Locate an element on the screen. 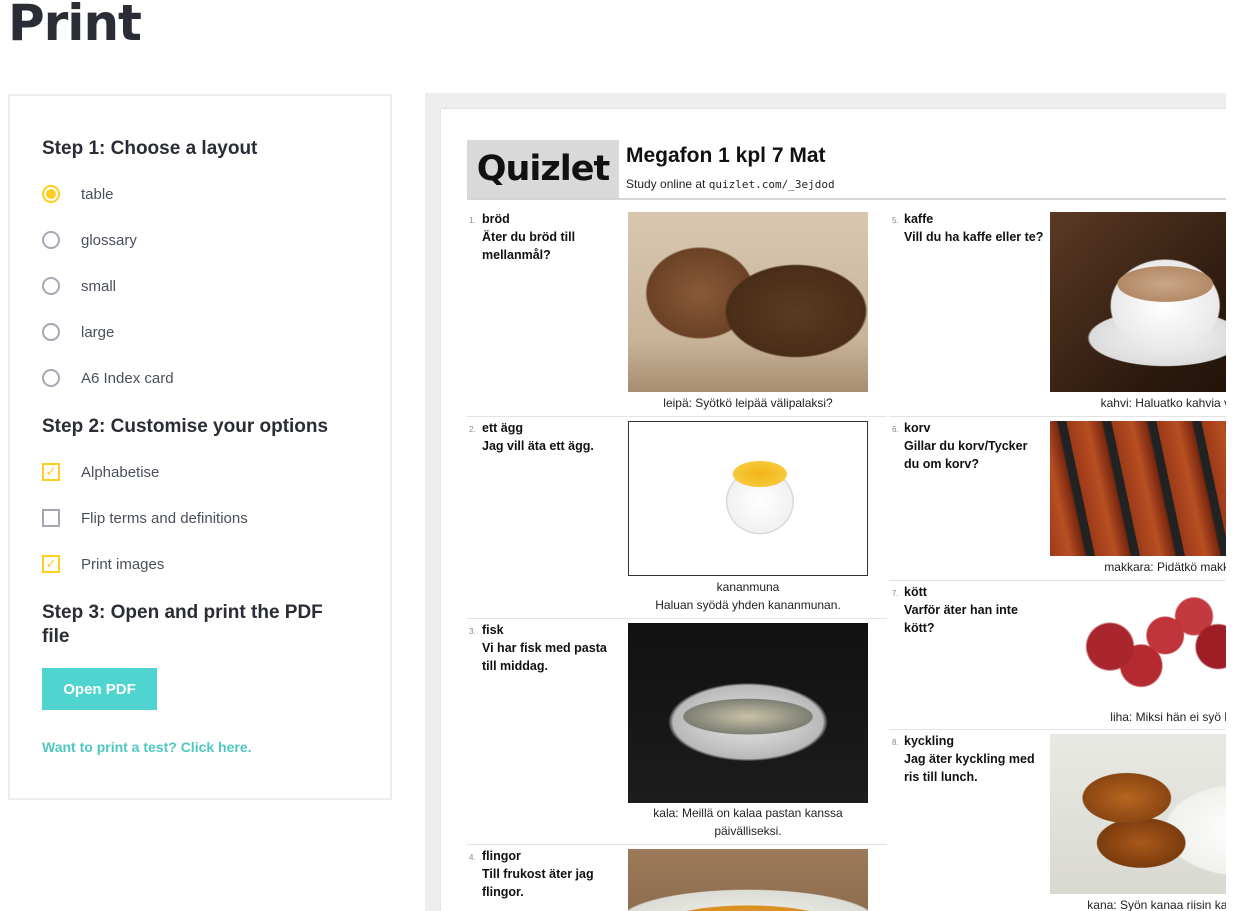 This screenshot has height=911, width=1245. layout-option-label: A6 Index card is located at coordinates (127, 378).